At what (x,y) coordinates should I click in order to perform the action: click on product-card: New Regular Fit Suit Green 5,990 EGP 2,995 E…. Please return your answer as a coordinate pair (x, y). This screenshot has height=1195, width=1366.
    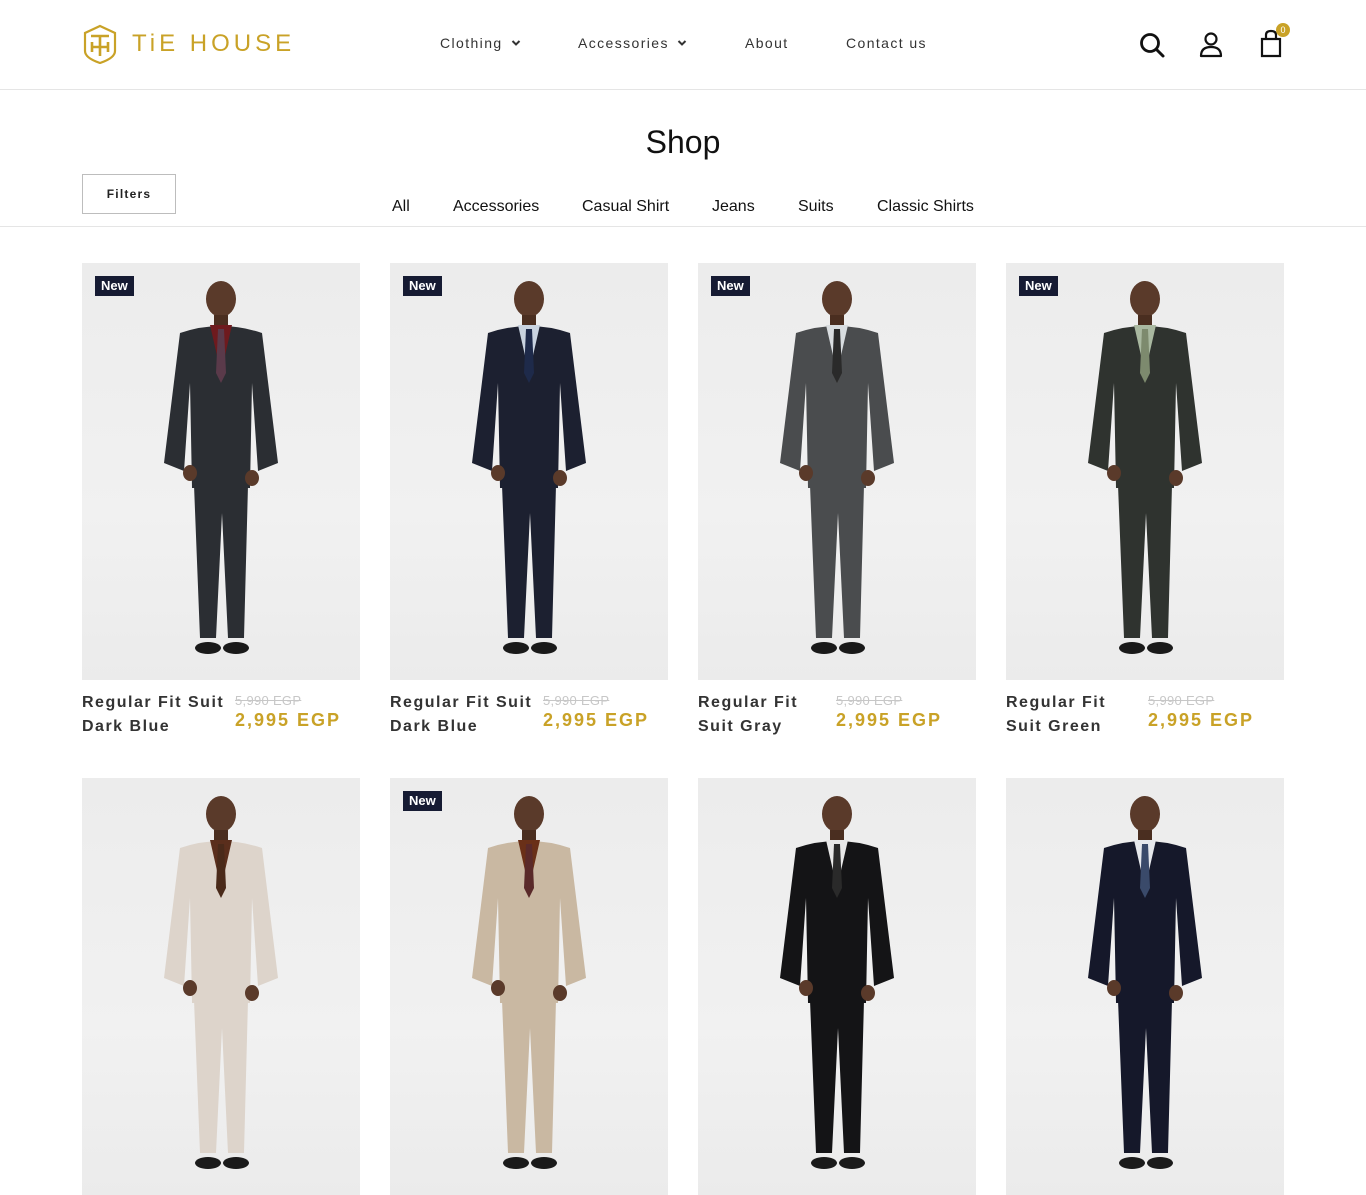
    Looking at the image, I should click on (1145, 499).